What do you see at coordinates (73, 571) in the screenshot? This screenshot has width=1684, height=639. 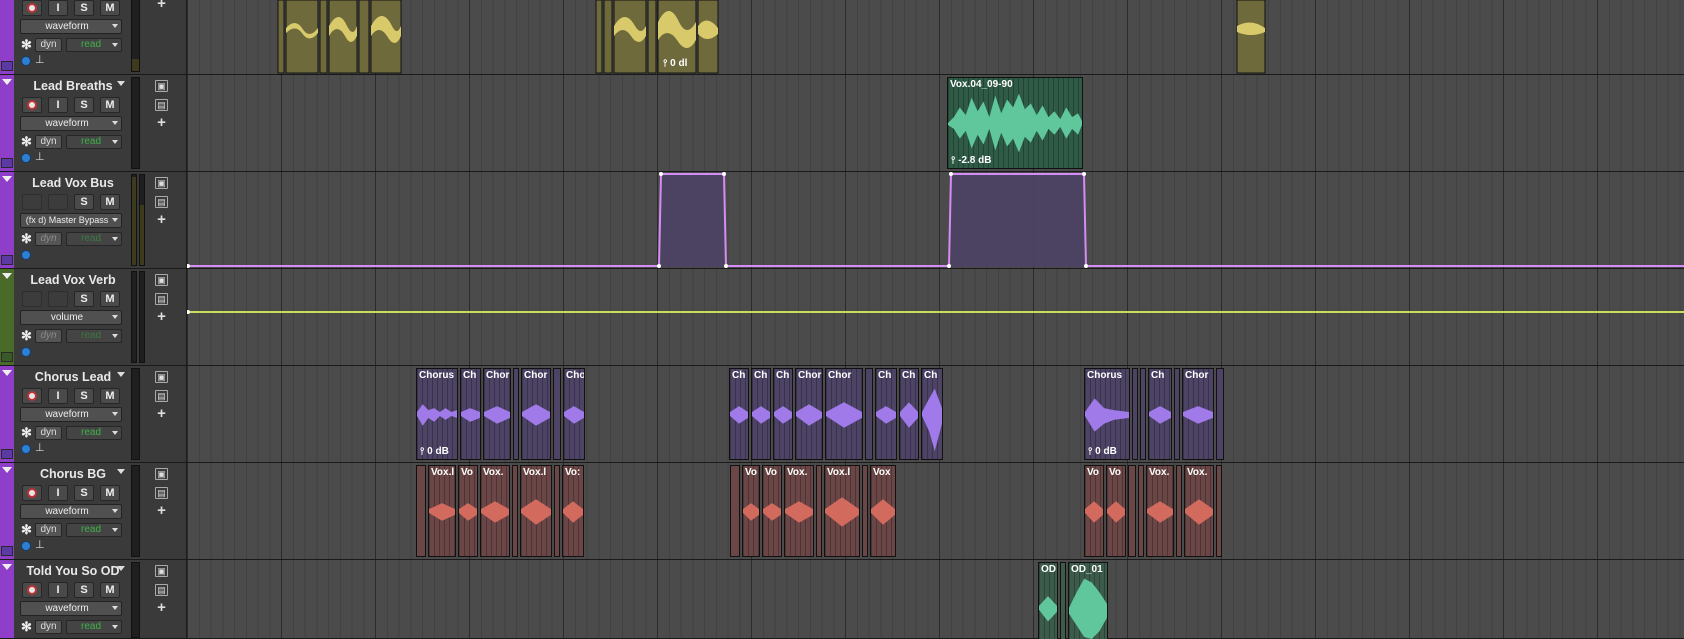 I see `track-name: Told You So OD` at bounding box center [73, 571].